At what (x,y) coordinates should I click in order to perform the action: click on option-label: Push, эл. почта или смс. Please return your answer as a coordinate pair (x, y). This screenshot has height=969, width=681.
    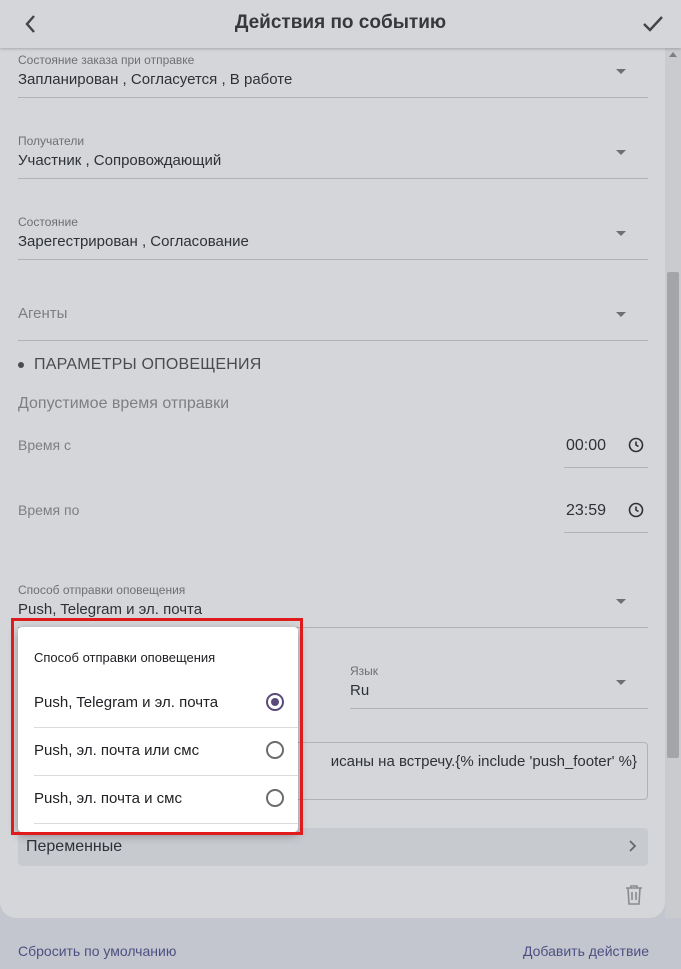
    Looking at the image, I should click on (117, 750).